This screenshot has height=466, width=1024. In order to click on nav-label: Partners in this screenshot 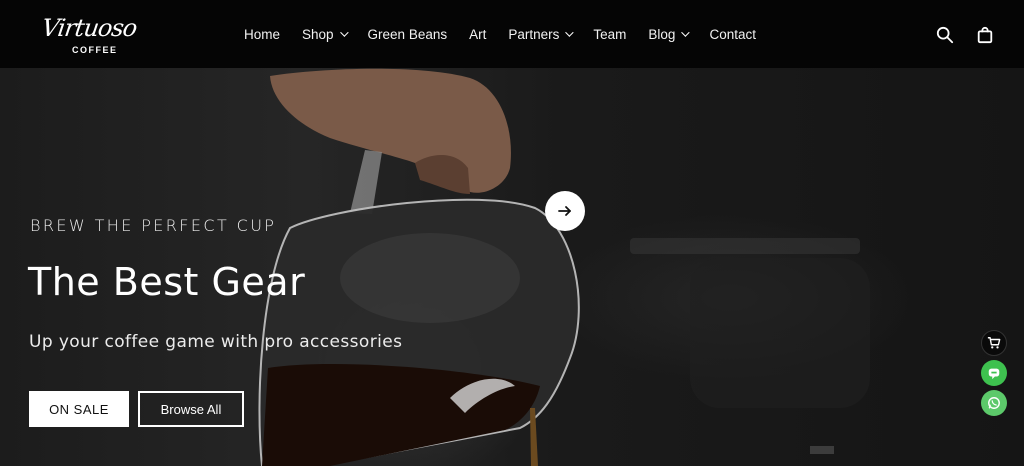, I will do `click(534, 34)`.